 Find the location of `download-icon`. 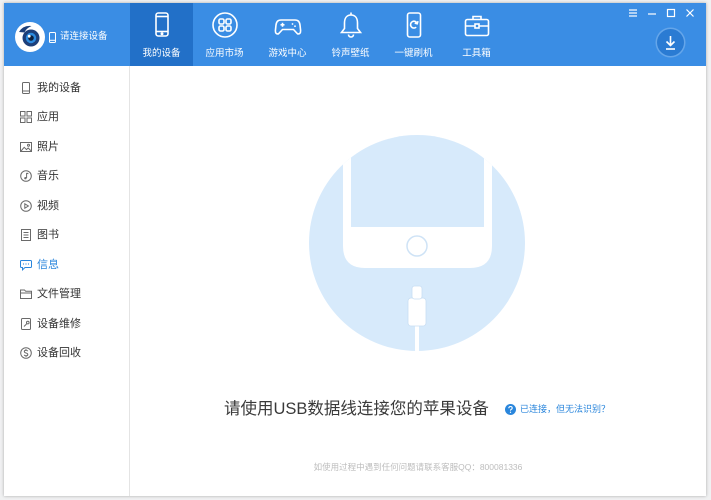

download-icon is located at coordinates (670, 43).